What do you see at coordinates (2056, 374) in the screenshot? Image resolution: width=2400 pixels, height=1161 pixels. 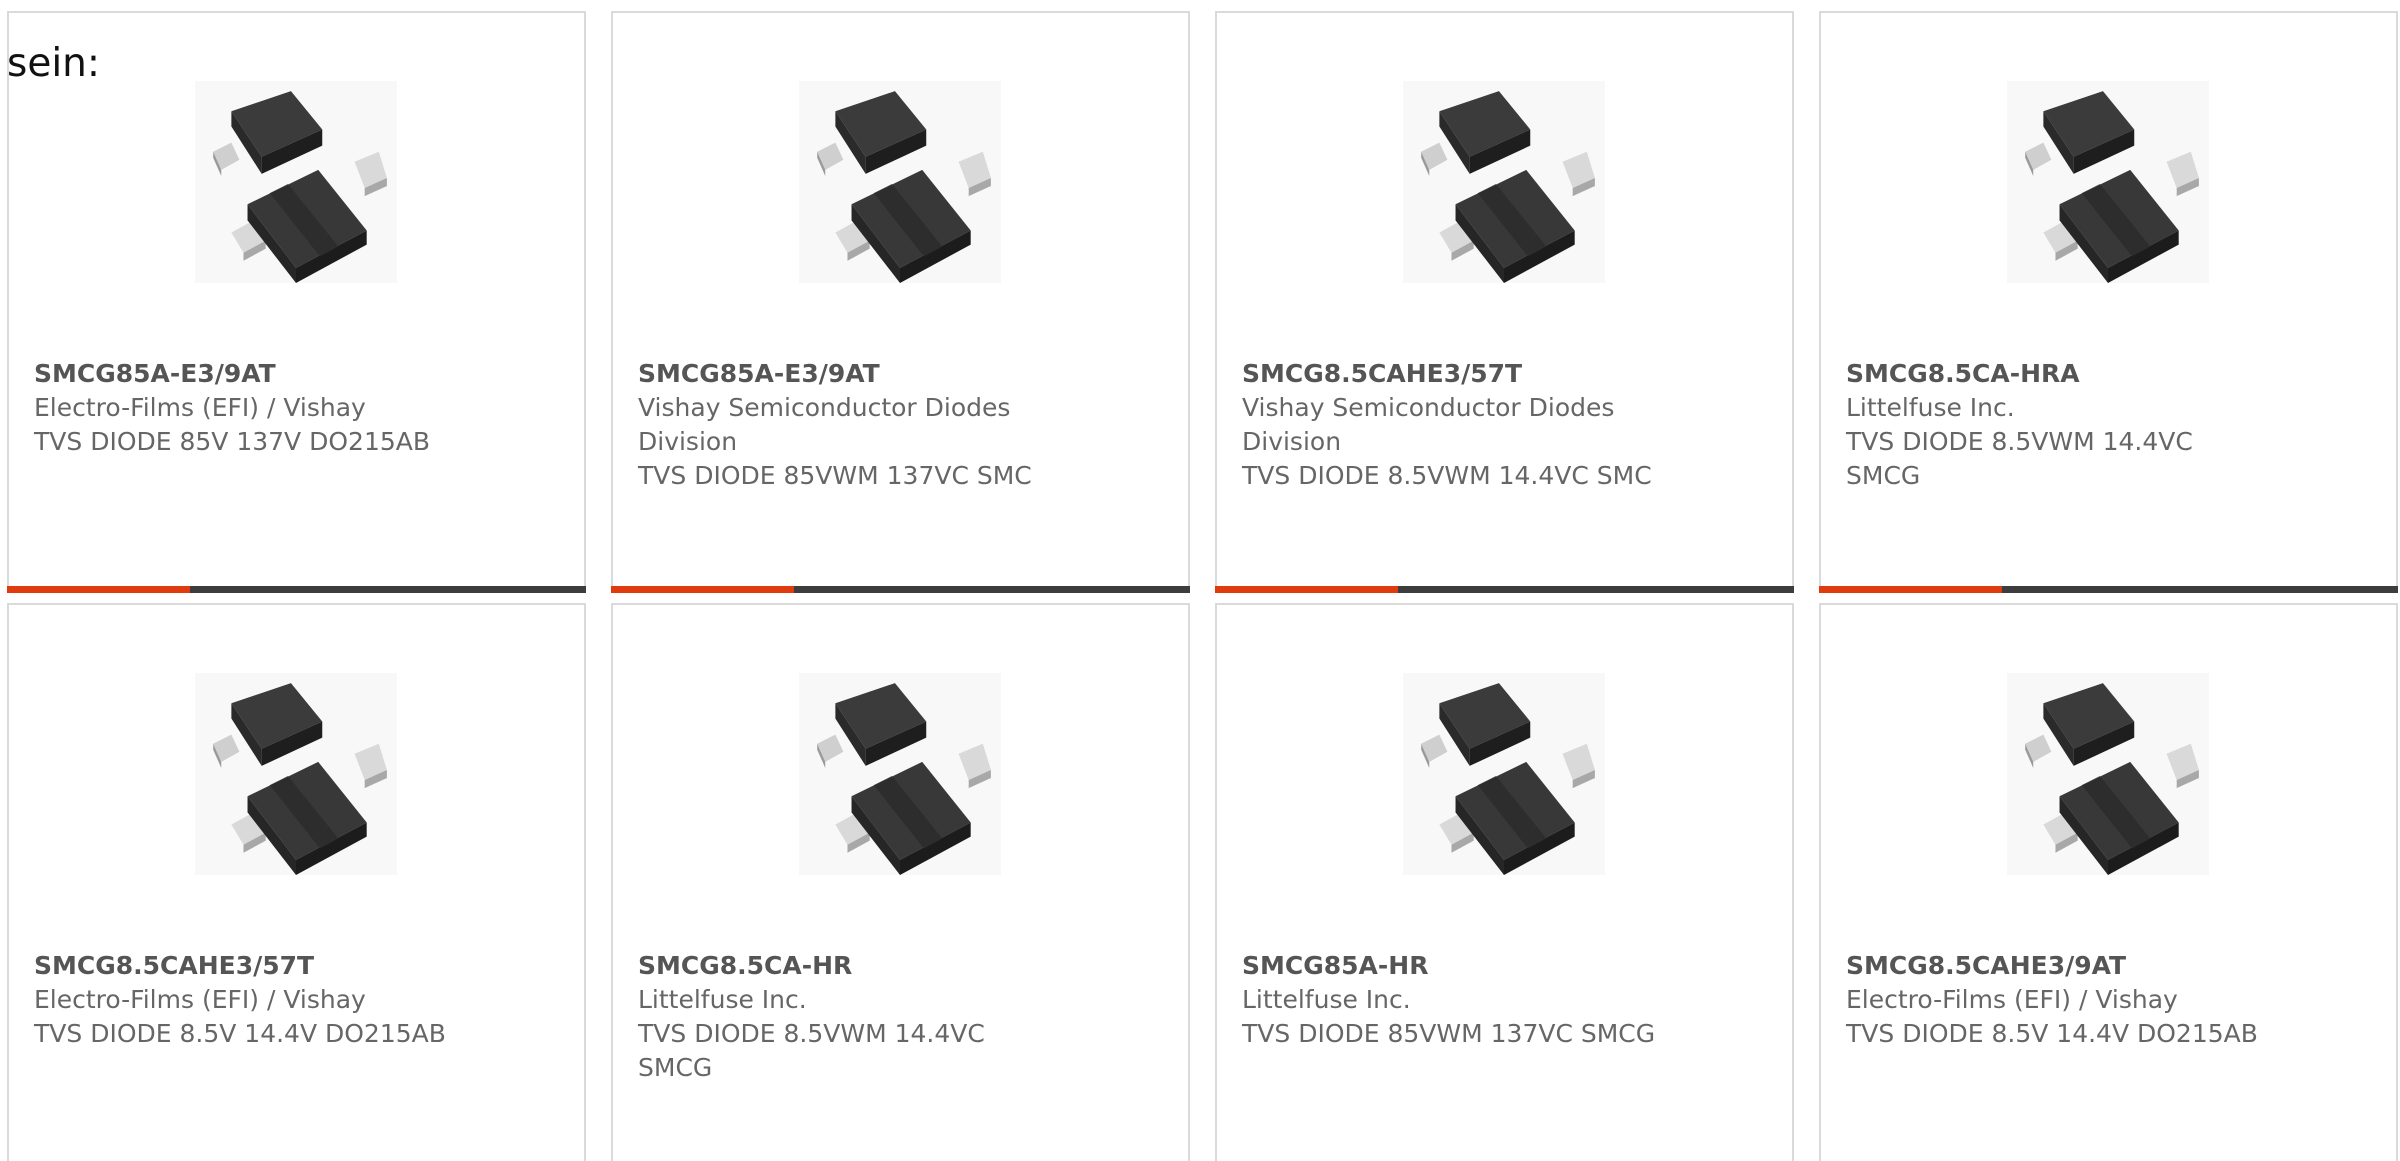 I see `part-number: SMCG8.5CA-HRA` at bounding box center [2056, 374].